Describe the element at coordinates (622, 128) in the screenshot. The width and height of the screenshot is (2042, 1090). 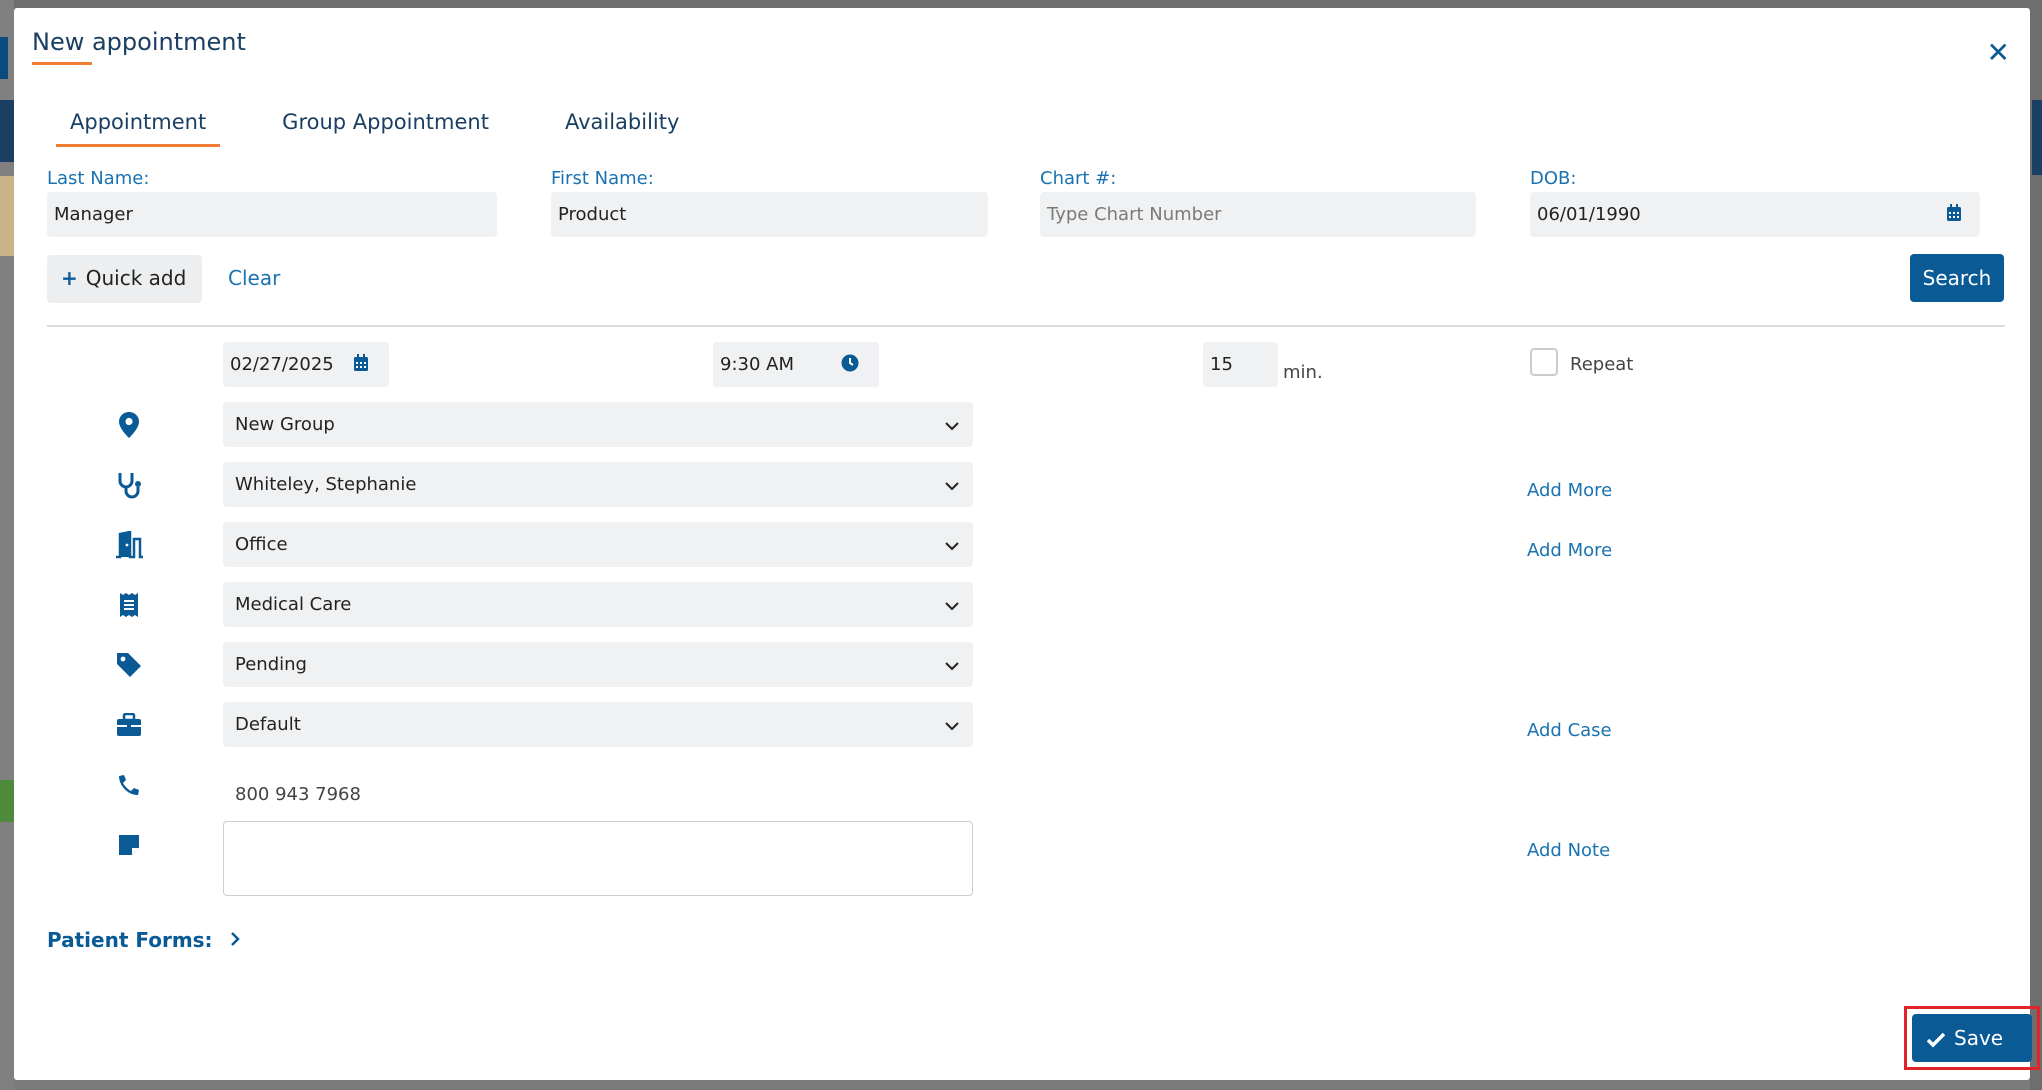
I see `tab-availability: Availability` at that location.